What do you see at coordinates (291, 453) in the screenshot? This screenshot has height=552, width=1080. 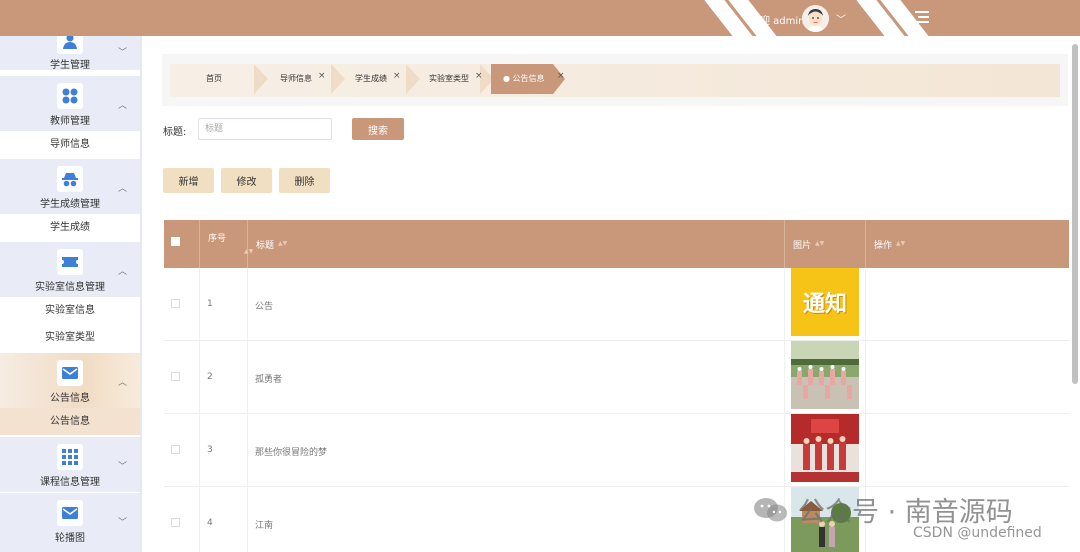 I see `row-title: 那些你很冒险的梦` at bounding box center [291, 453].